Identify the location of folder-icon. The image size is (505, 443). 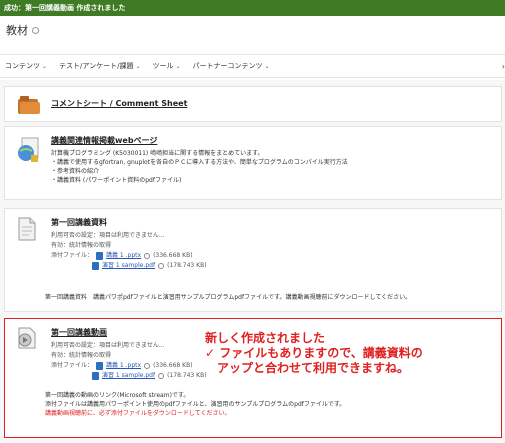
(29, 105).